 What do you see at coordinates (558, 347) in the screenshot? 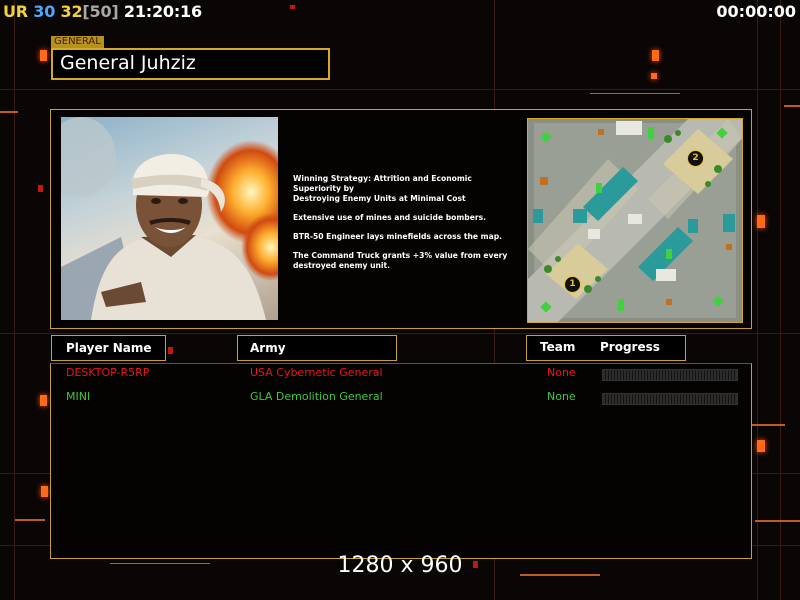
I see `column-label: Team` at bounding box center [558, 347].